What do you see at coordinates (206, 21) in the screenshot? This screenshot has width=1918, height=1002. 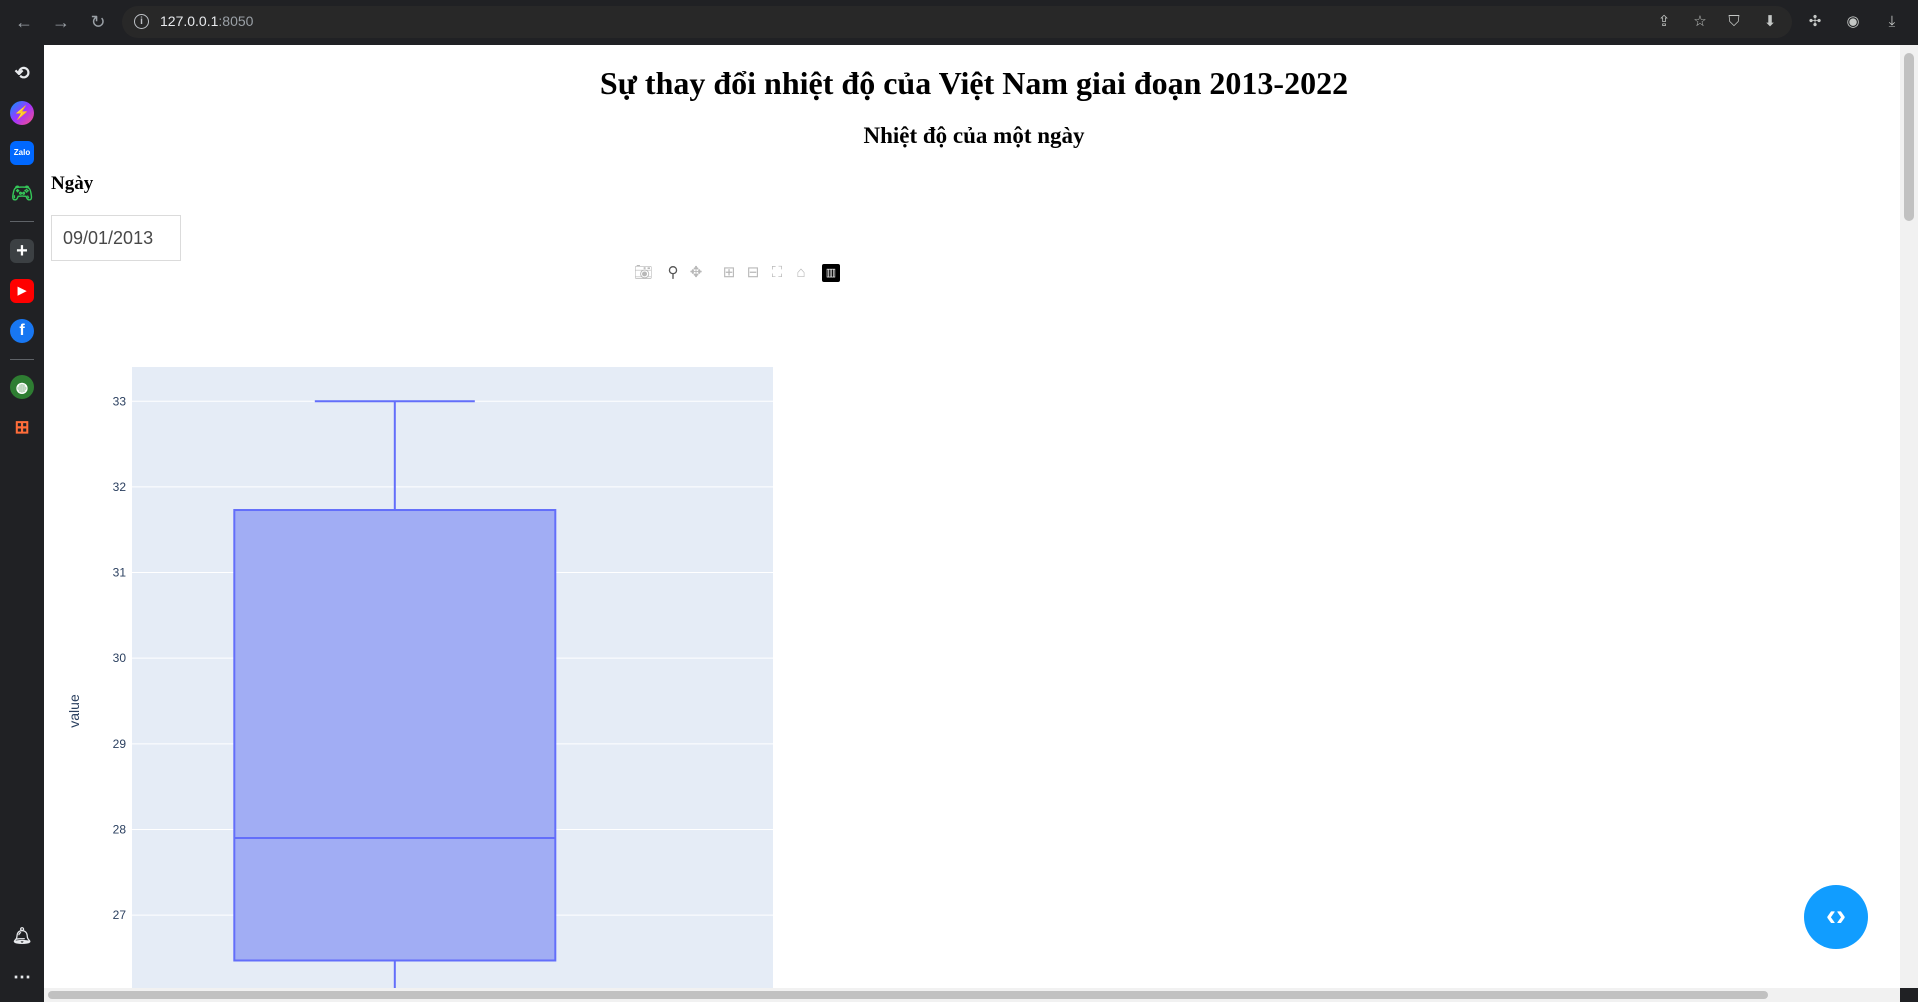 I see `url-text: 127.0.0.1:8050` at bounding box center [206, 21].